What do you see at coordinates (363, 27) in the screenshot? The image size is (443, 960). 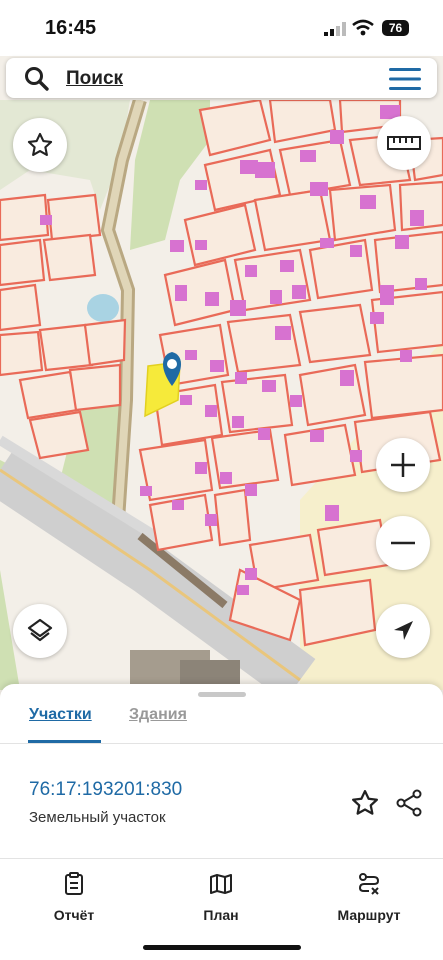 I see `wifi-icon` at bounding box center [363, 27].